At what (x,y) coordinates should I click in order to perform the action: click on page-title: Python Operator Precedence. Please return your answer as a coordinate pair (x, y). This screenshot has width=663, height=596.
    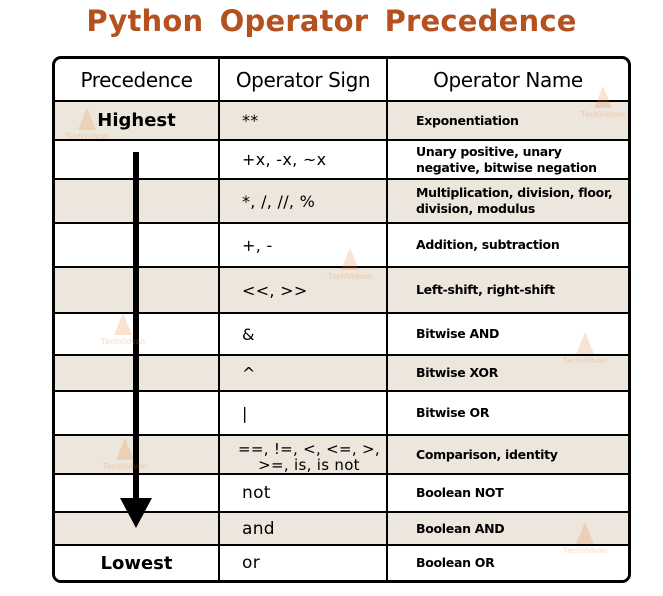
    Looking at the image, I should click on (331, 21).